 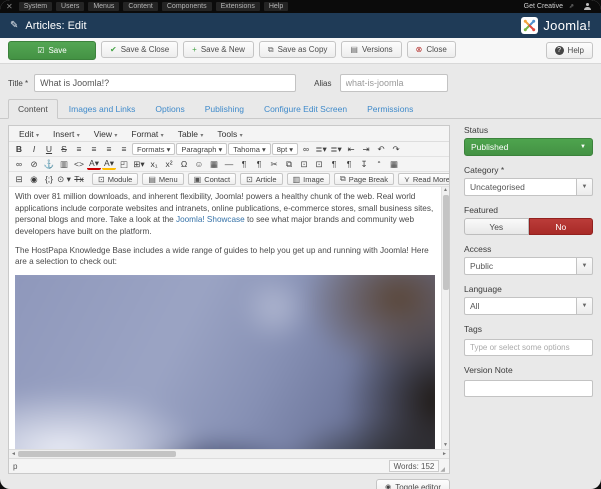 I want to click on print-icon: ⊟, so click(x=19, y=179).